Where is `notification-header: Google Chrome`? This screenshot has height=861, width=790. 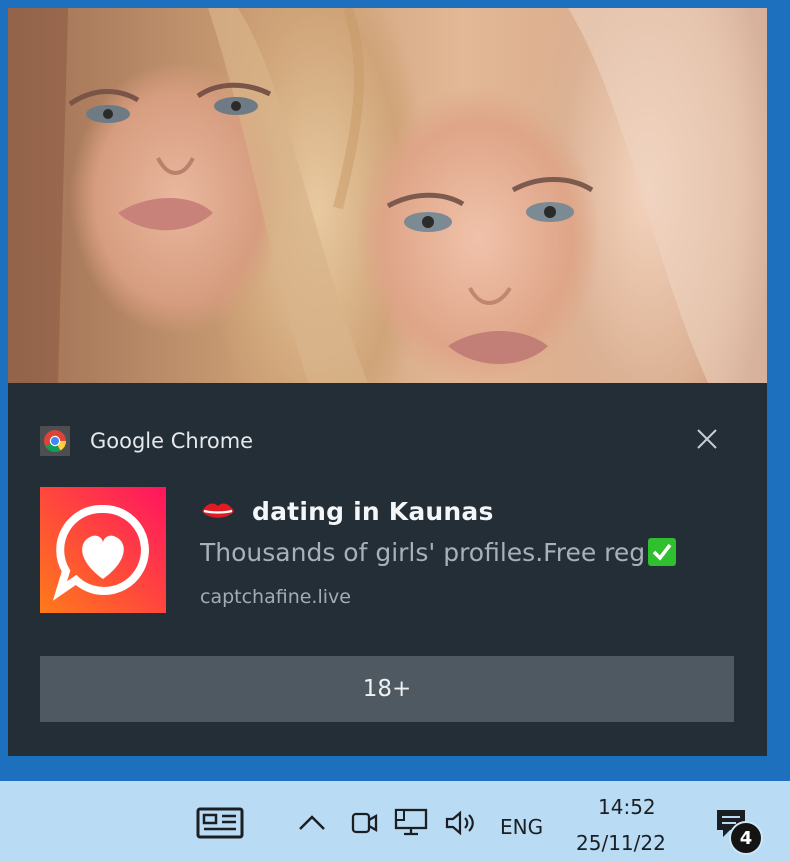
notification-header: Google Chrome is located at coordinates (146, 441).